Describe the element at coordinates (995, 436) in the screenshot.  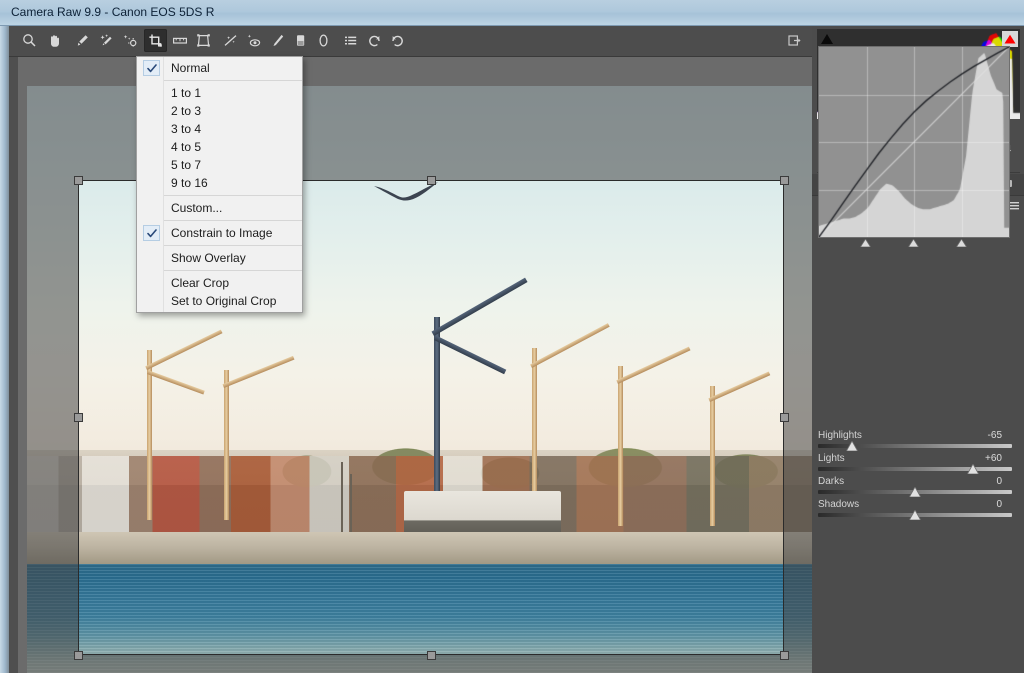
I see `slider-value-highlights: -65` at that location.